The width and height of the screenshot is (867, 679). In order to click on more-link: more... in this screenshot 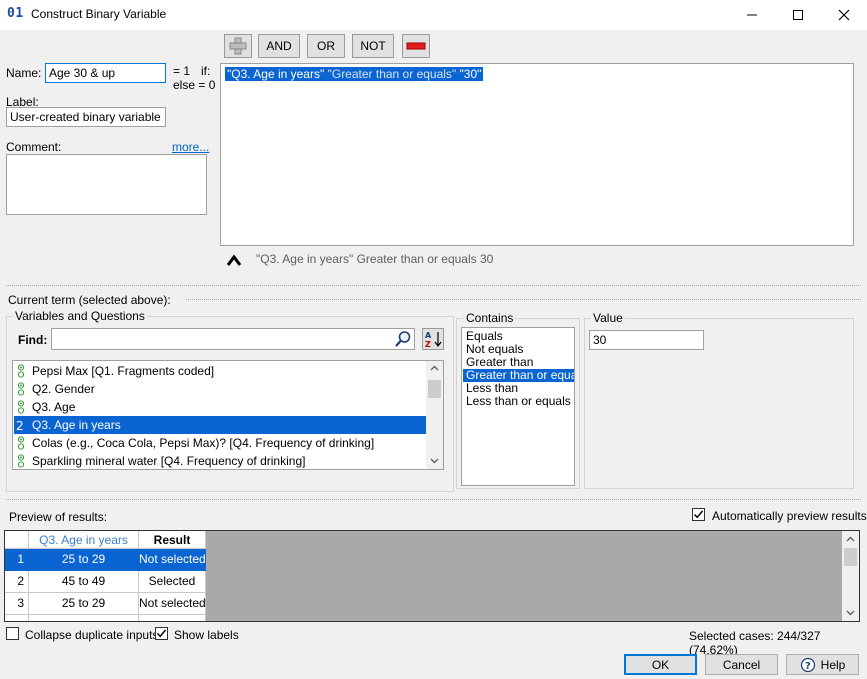, I will do `click(190, 147)`.